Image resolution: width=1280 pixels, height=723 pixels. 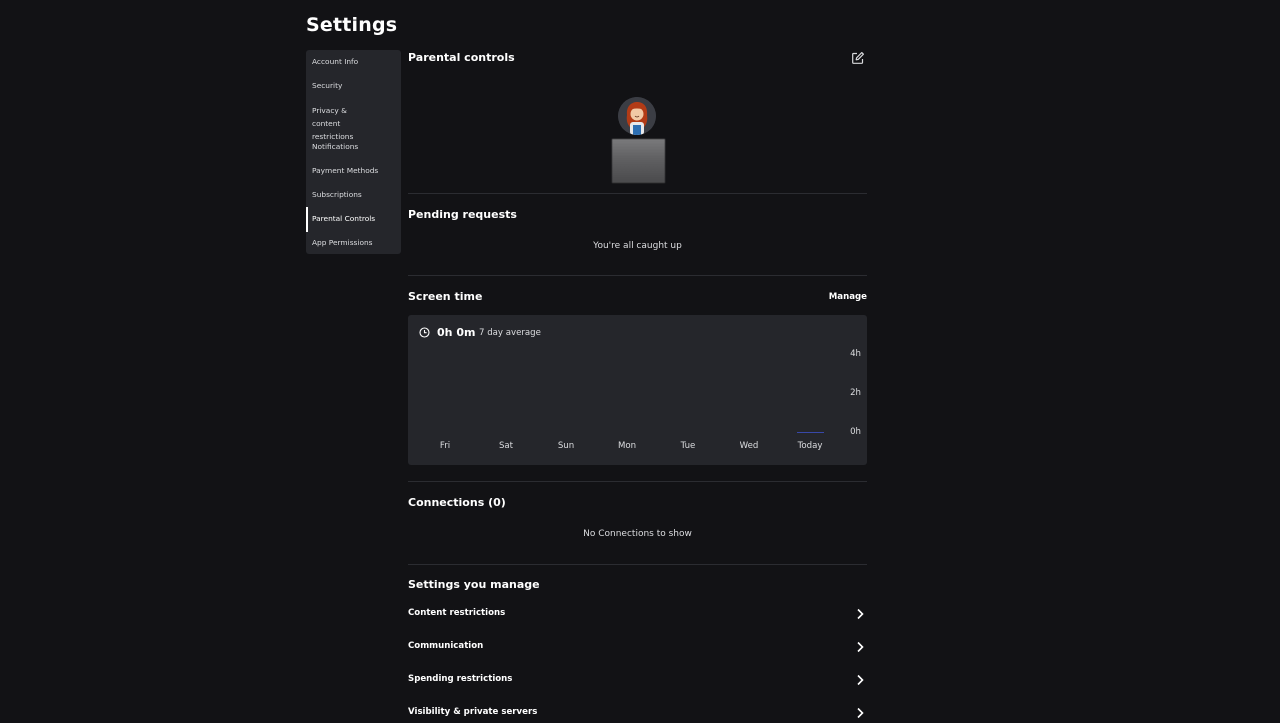 I want to click on sidebar-item-app-permissions: App Permissions, so click(x=353, y=243).